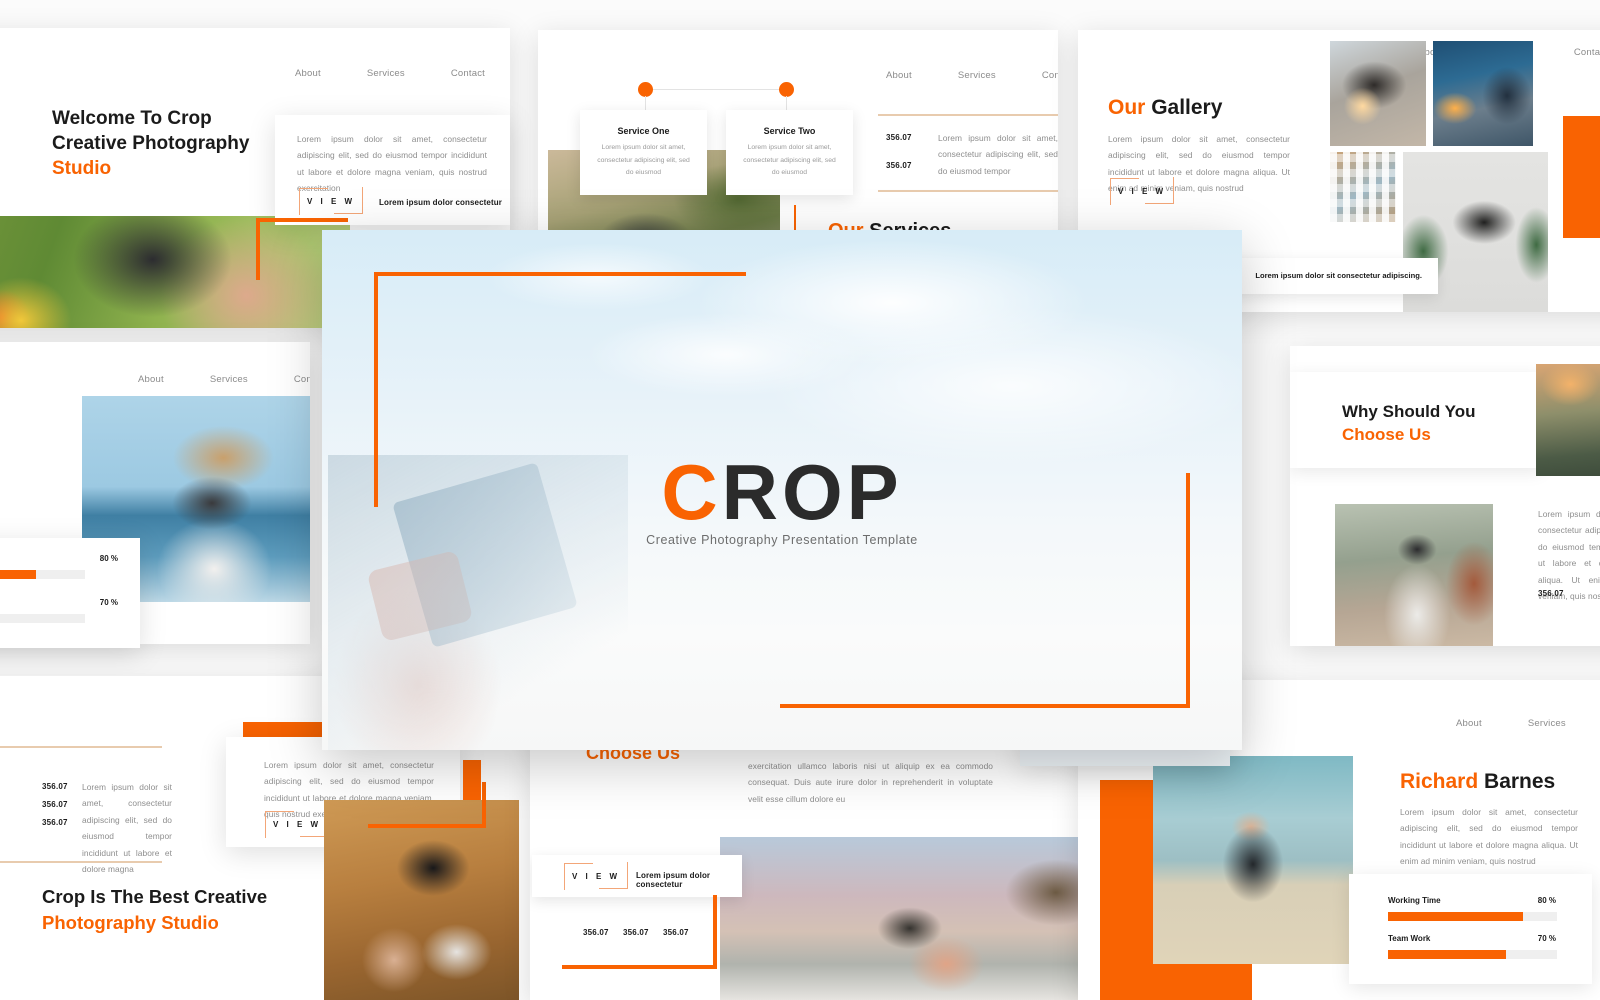  I want to click on slide-services-nav: About Services Contact, so click(972, 75).